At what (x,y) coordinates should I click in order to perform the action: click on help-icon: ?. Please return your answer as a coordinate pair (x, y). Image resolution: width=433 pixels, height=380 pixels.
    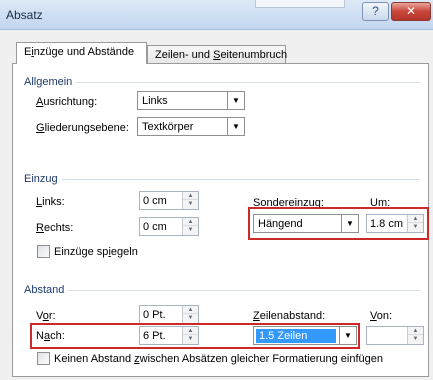
    Looking at the image, I should click on (375, 11).